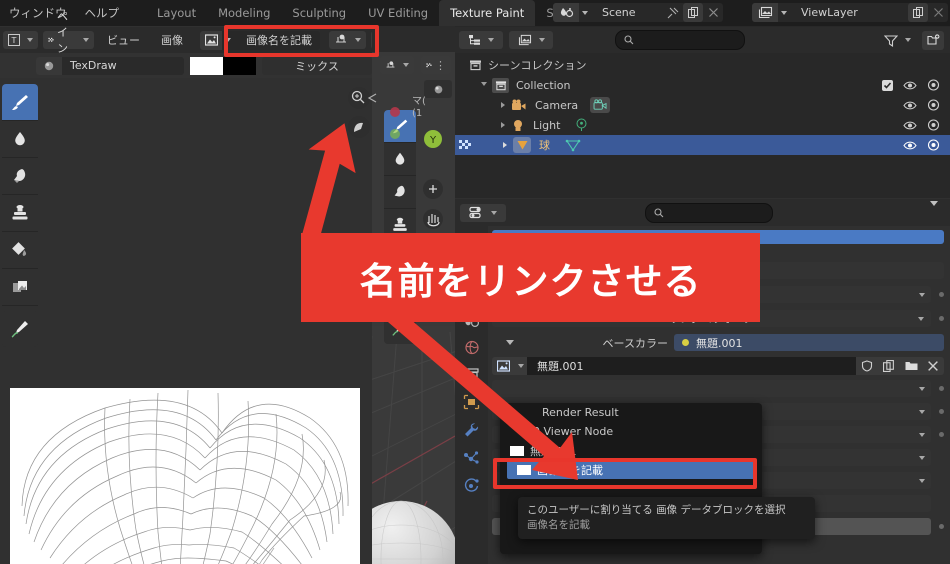 Image resolution: width=950 pixels, height=564 pixels. Describe the element at coordinates (897, 40) in the screenshot. I see `outliner-filter-button` at that location.